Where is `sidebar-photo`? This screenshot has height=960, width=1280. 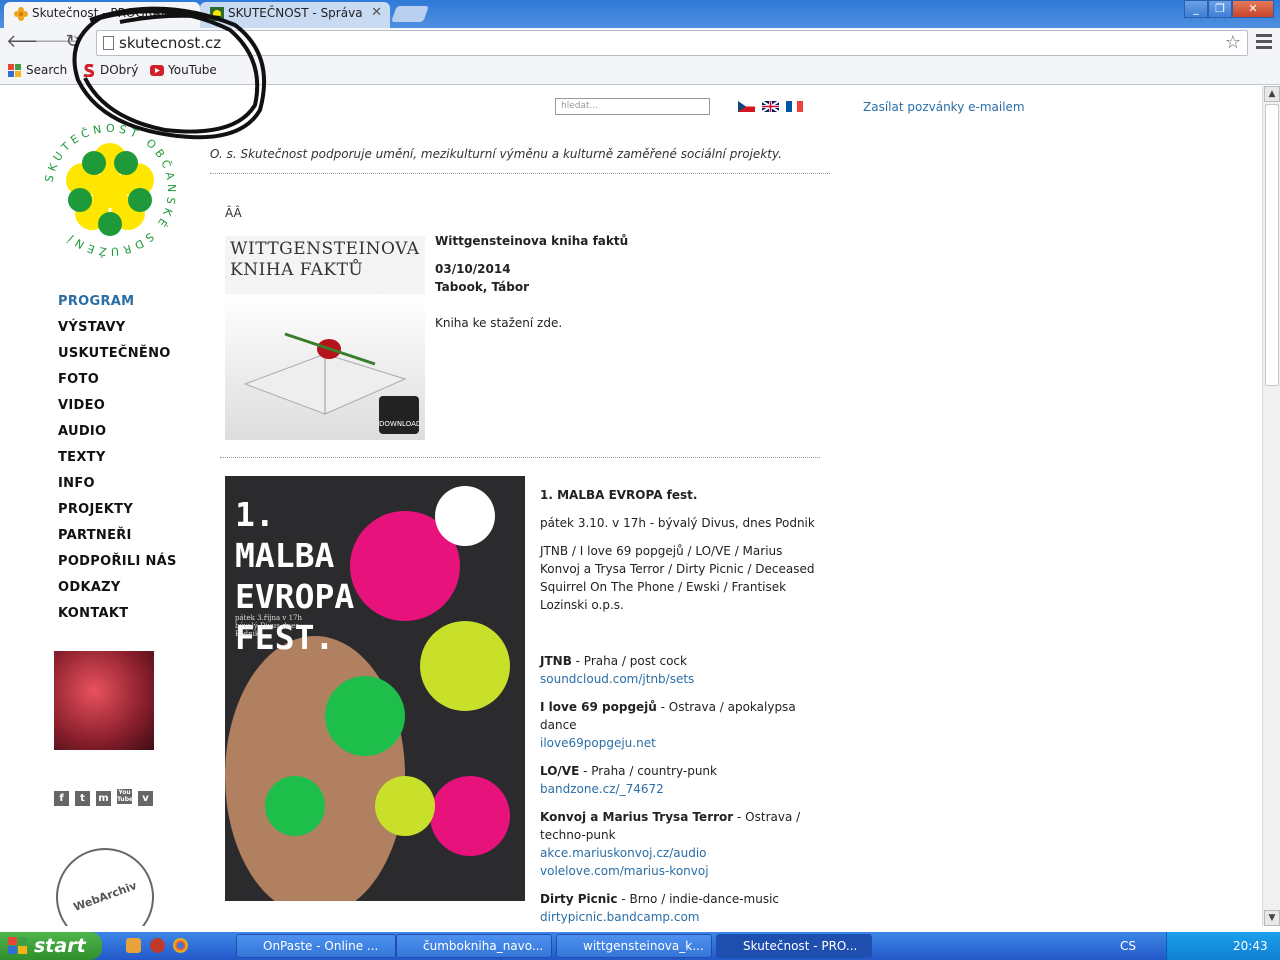 sidebar-photo is located at coordinates (104, 700).